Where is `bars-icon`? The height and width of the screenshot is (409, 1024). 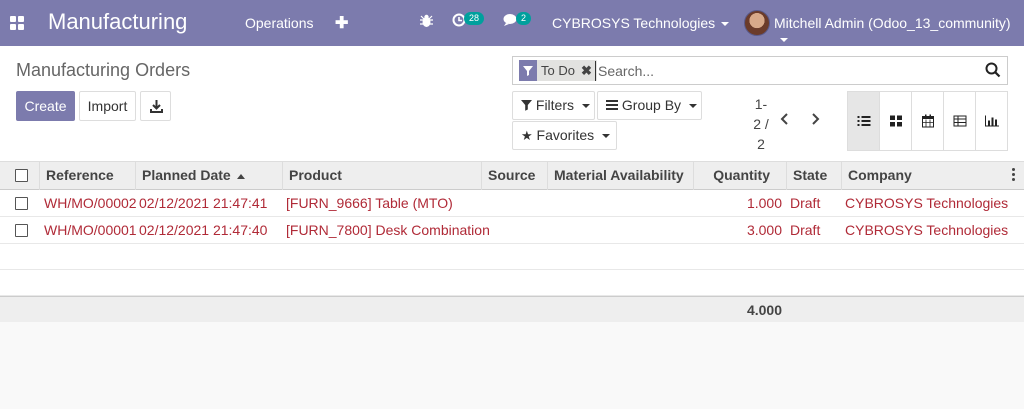
bars-icon is located at coordinates (612, 105).